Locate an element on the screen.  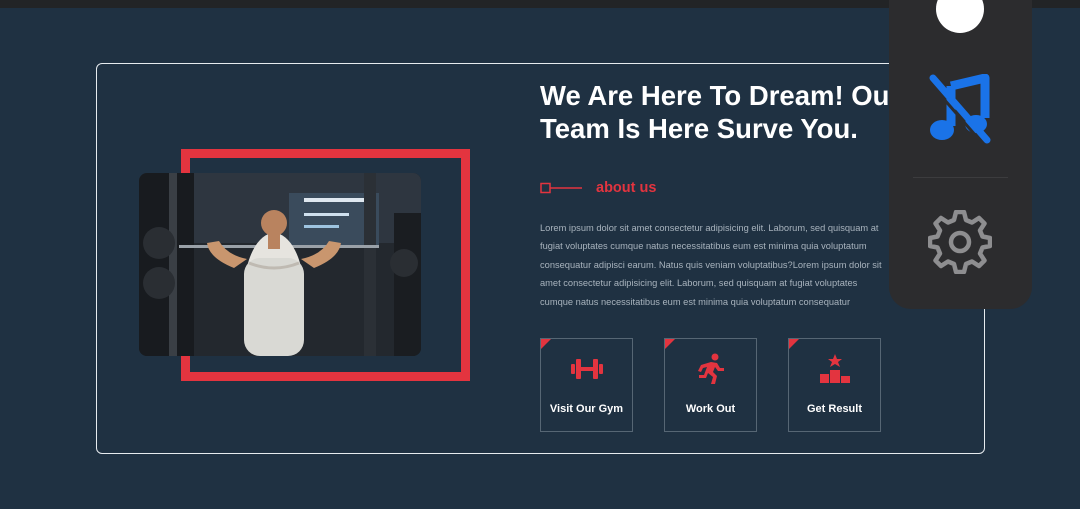
feature-label: Work Out is located at coordinates (710, 409).